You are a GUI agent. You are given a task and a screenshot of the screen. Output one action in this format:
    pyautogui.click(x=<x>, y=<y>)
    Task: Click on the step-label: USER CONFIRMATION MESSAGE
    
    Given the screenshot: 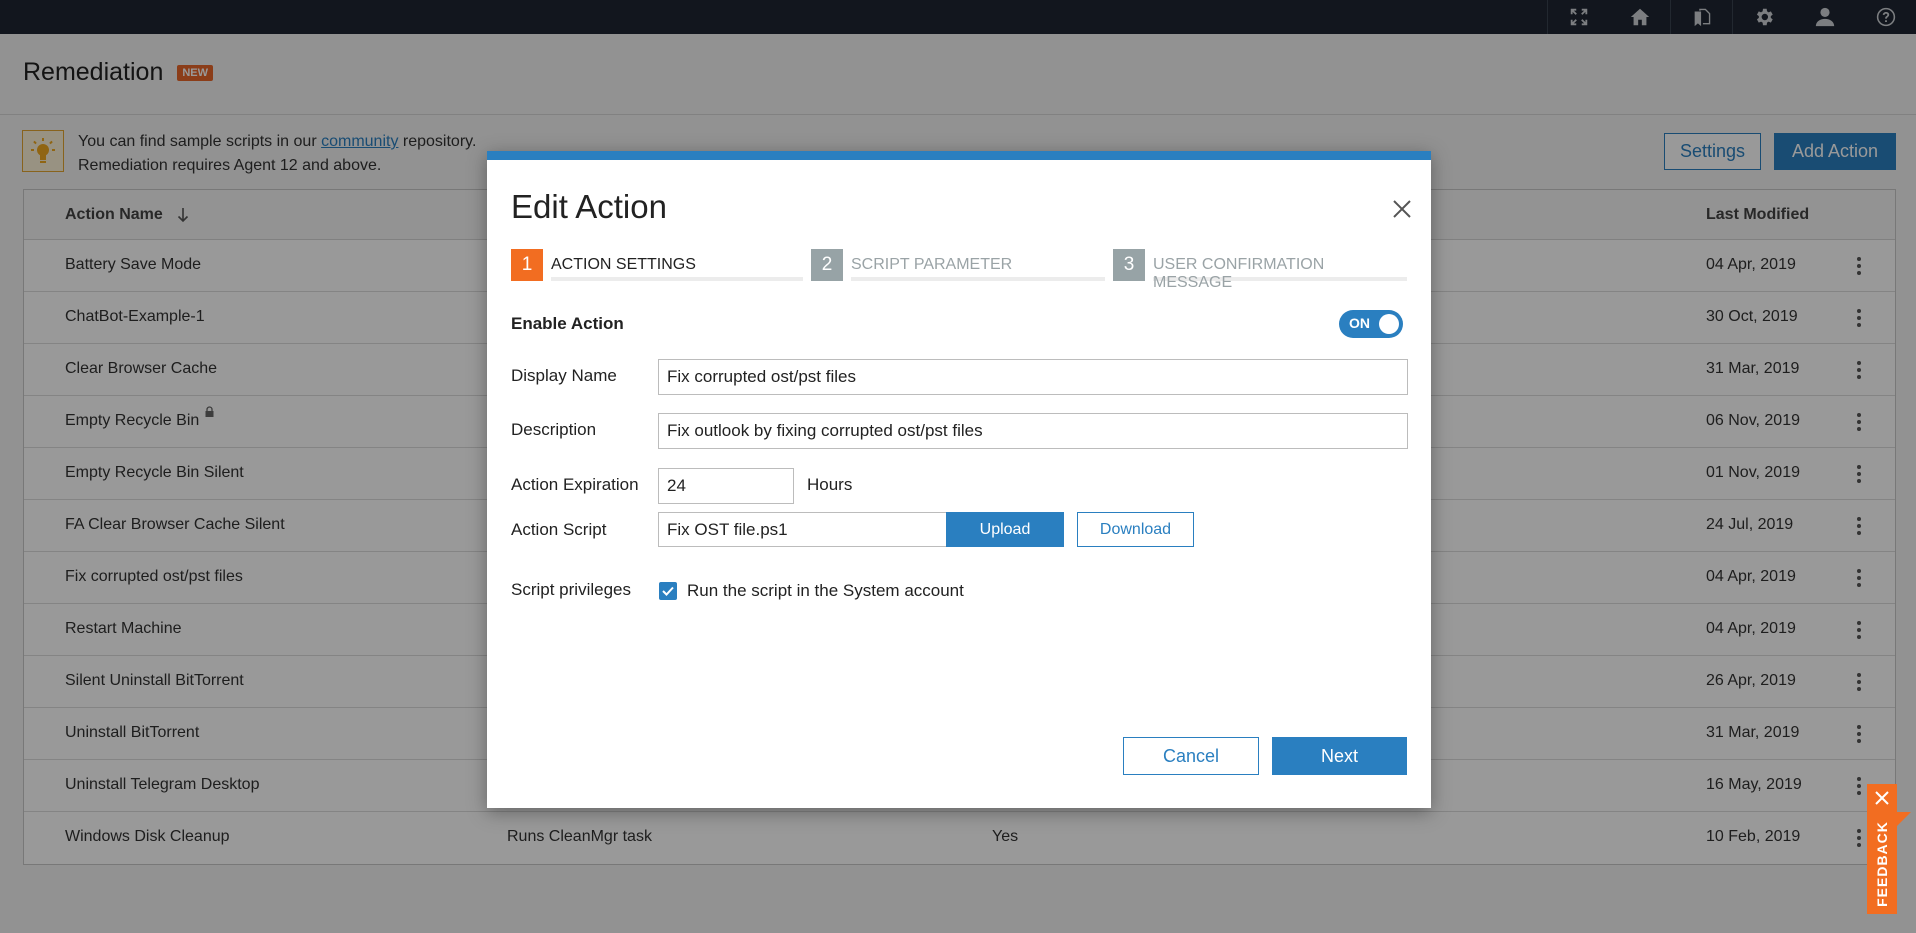 What is the action you would take?
    pyautogui.click(x=1280, y=270)
    